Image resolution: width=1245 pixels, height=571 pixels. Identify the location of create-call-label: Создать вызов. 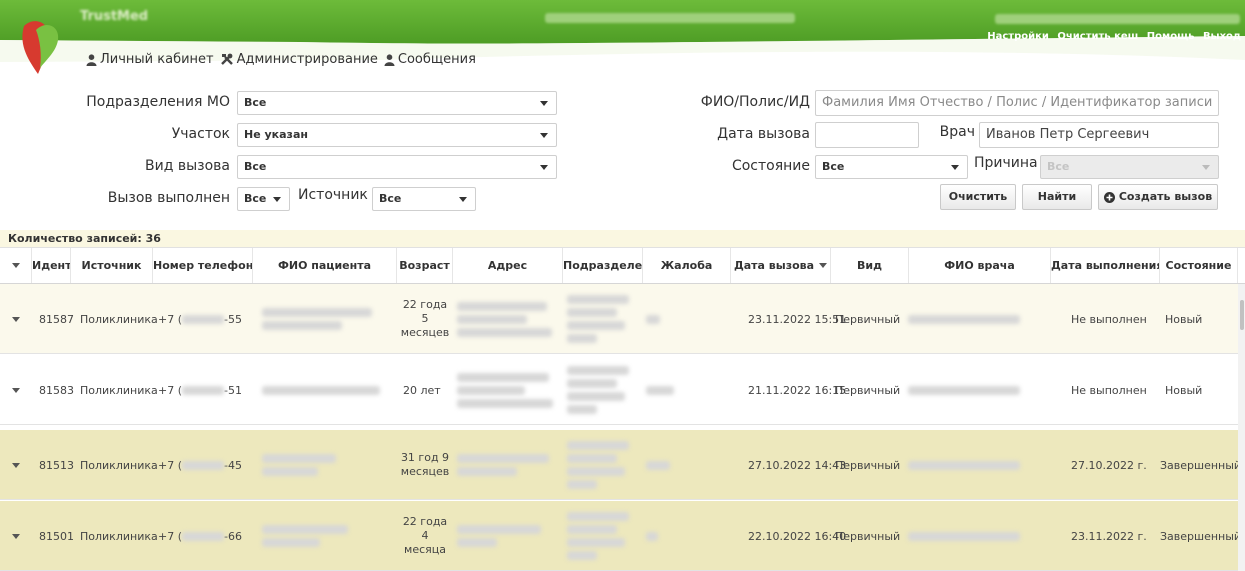
(1165, 196).